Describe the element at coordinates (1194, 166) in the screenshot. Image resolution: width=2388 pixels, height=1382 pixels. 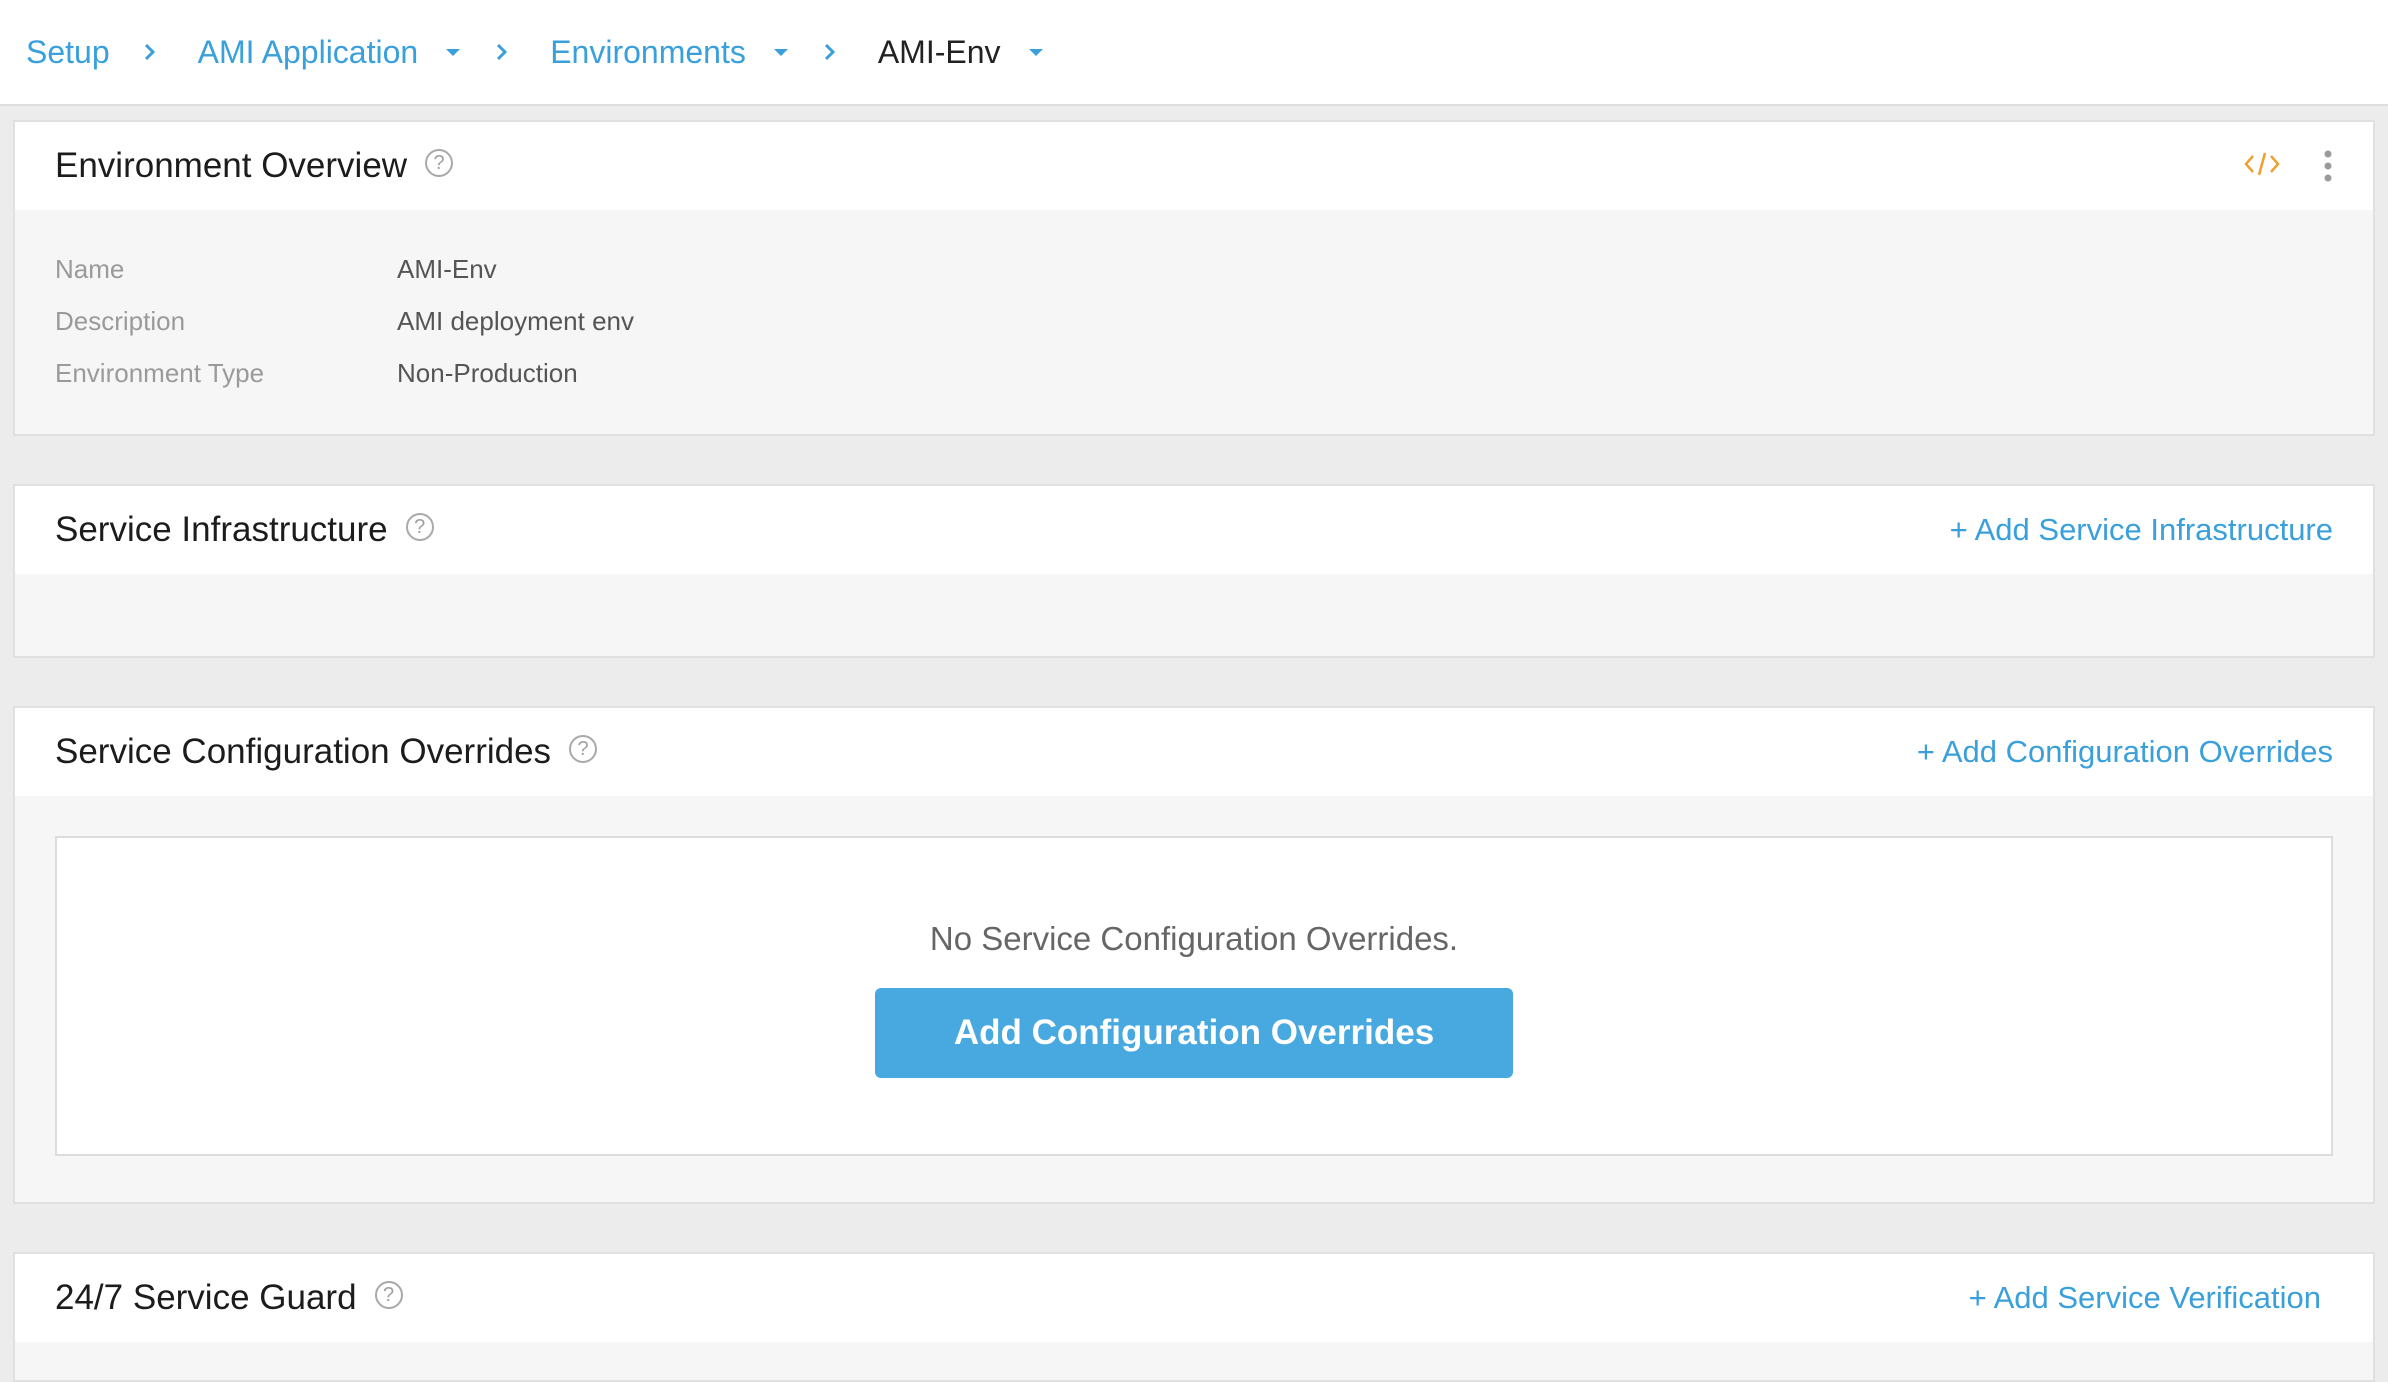
I see `panel-header: Environment Overview ?` at that location.